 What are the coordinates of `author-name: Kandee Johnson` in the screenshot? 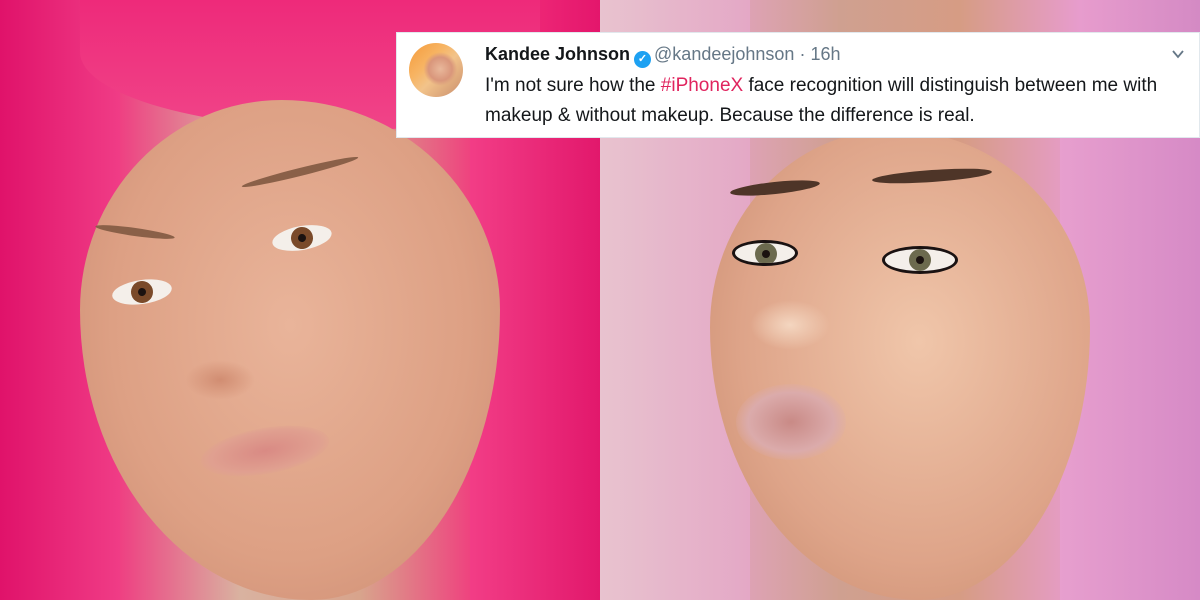 It's located at (557, 54).